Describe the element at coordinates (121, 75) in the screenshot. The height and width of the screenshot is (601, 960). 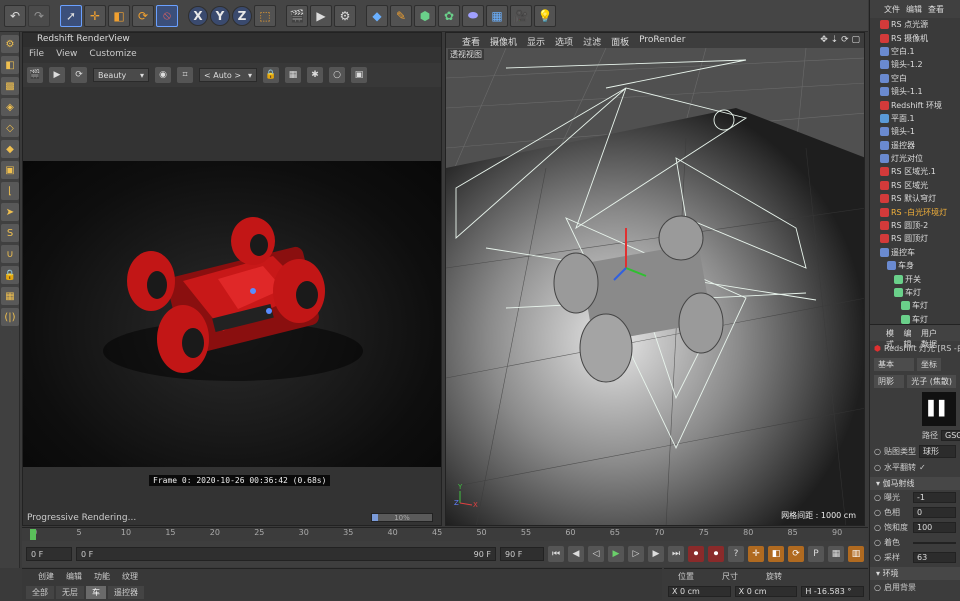
I see `aov-select: Beauty ▾` at that location.